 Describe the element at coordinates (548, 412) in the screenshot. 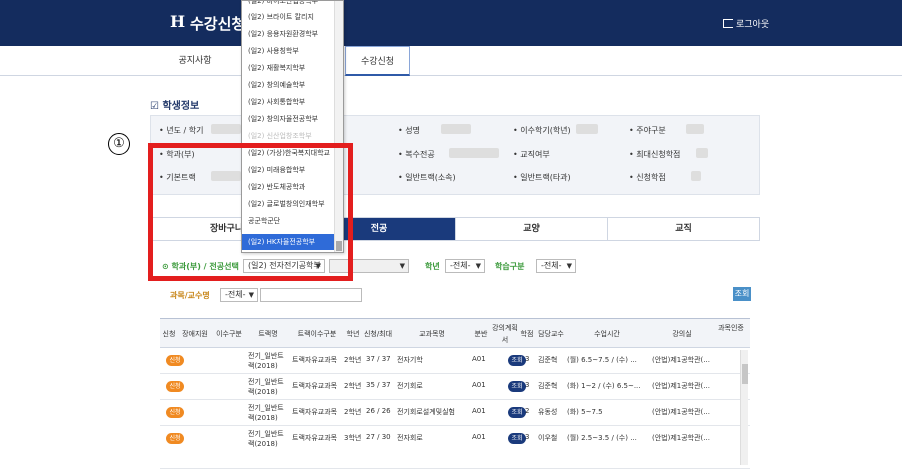

I see `cell-prof: 유동성` at that location.